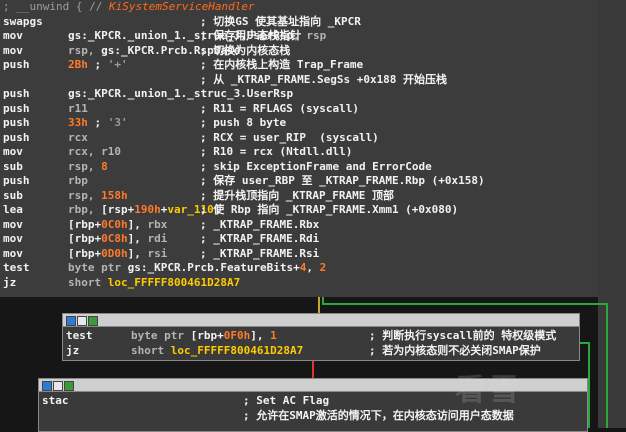 The image size is (626, 432). I want to click on comment: ; skip ExceptionFrame and ErrorCode, so click(316, 166).